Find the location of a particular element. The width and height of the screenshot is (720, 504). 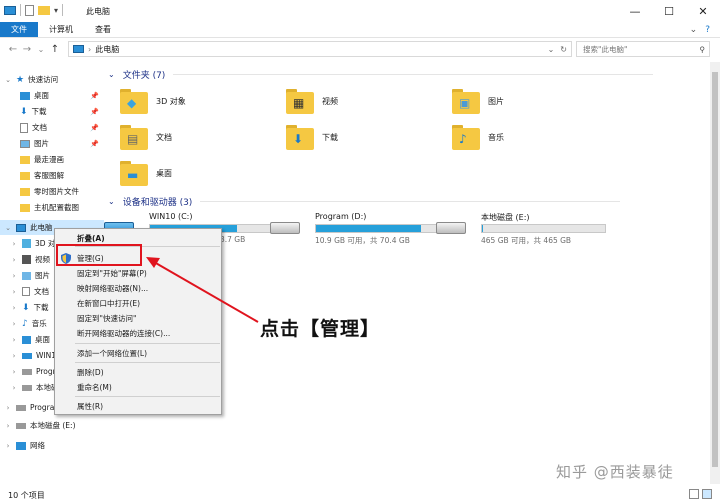

annotation-callout: 点击【管理】 is located at coordinates (320, 329).